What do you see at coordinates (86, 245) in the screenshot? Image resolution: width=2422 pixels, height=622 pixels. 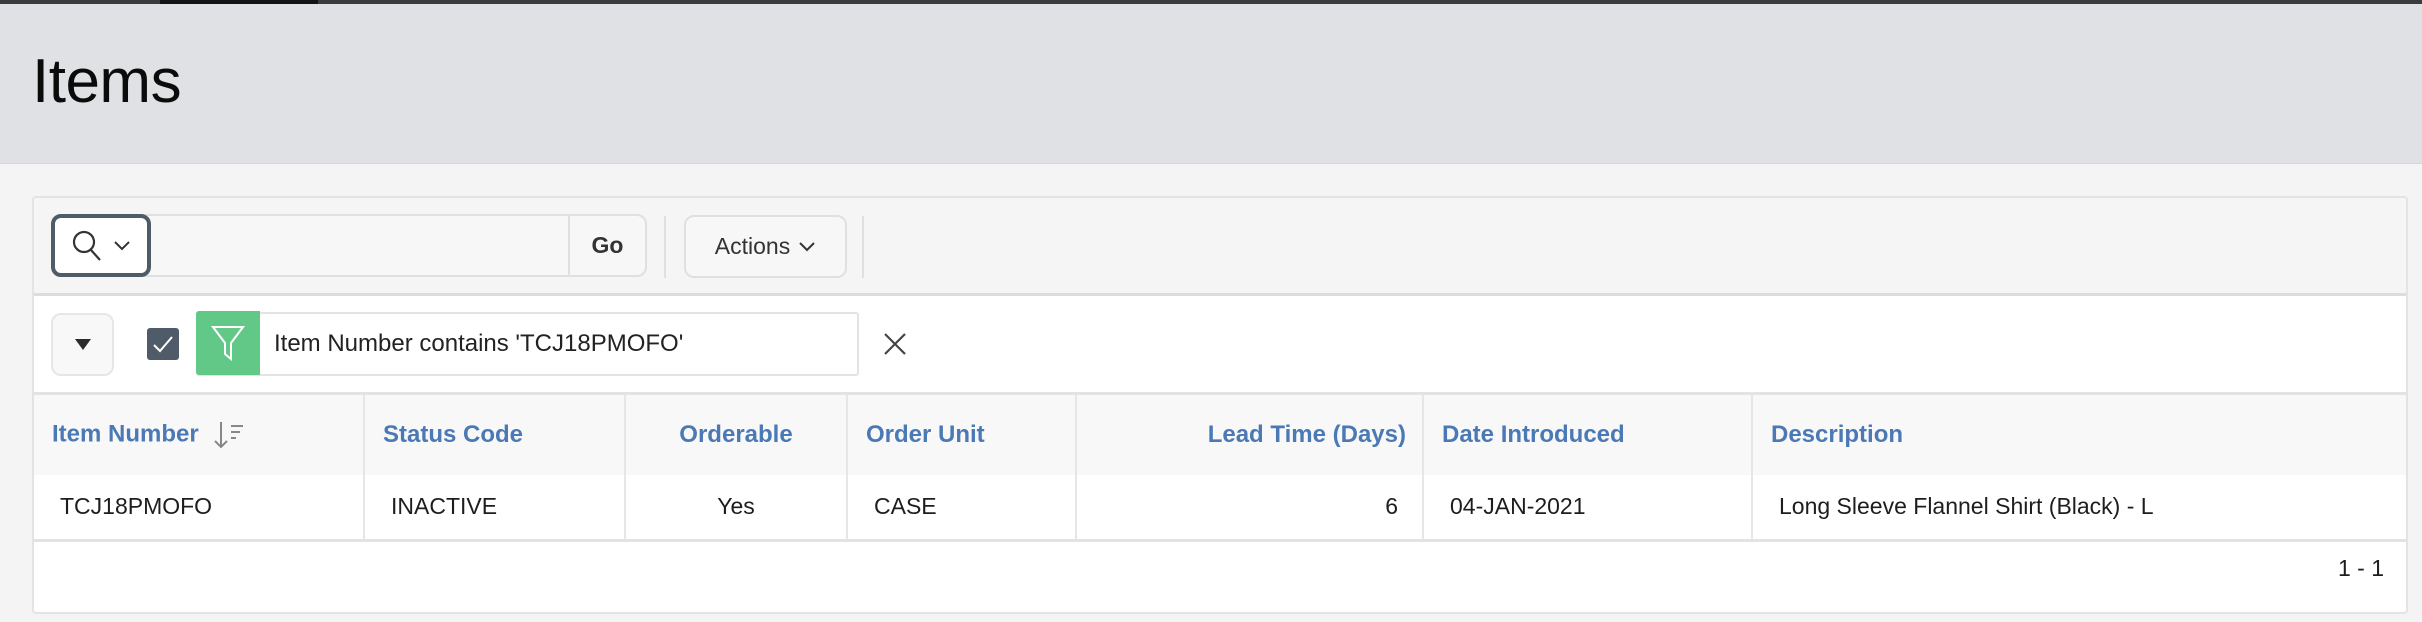 I see `search-icon` at bounding box center [86, 245].